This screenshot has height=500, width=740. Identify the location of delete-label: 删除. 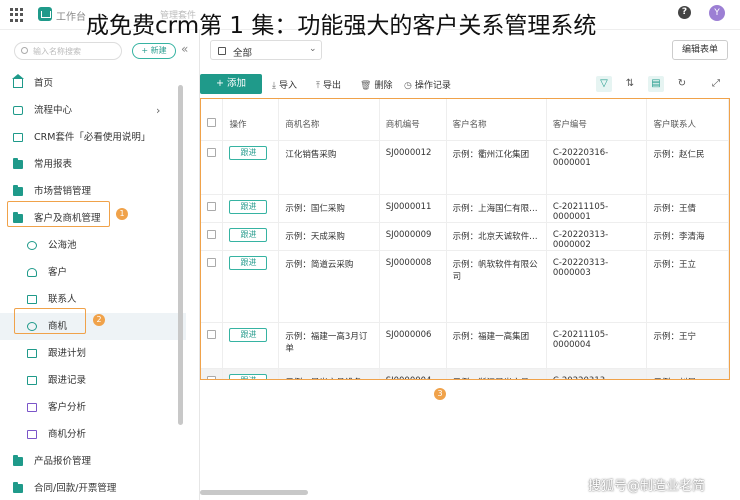
(383, 86).